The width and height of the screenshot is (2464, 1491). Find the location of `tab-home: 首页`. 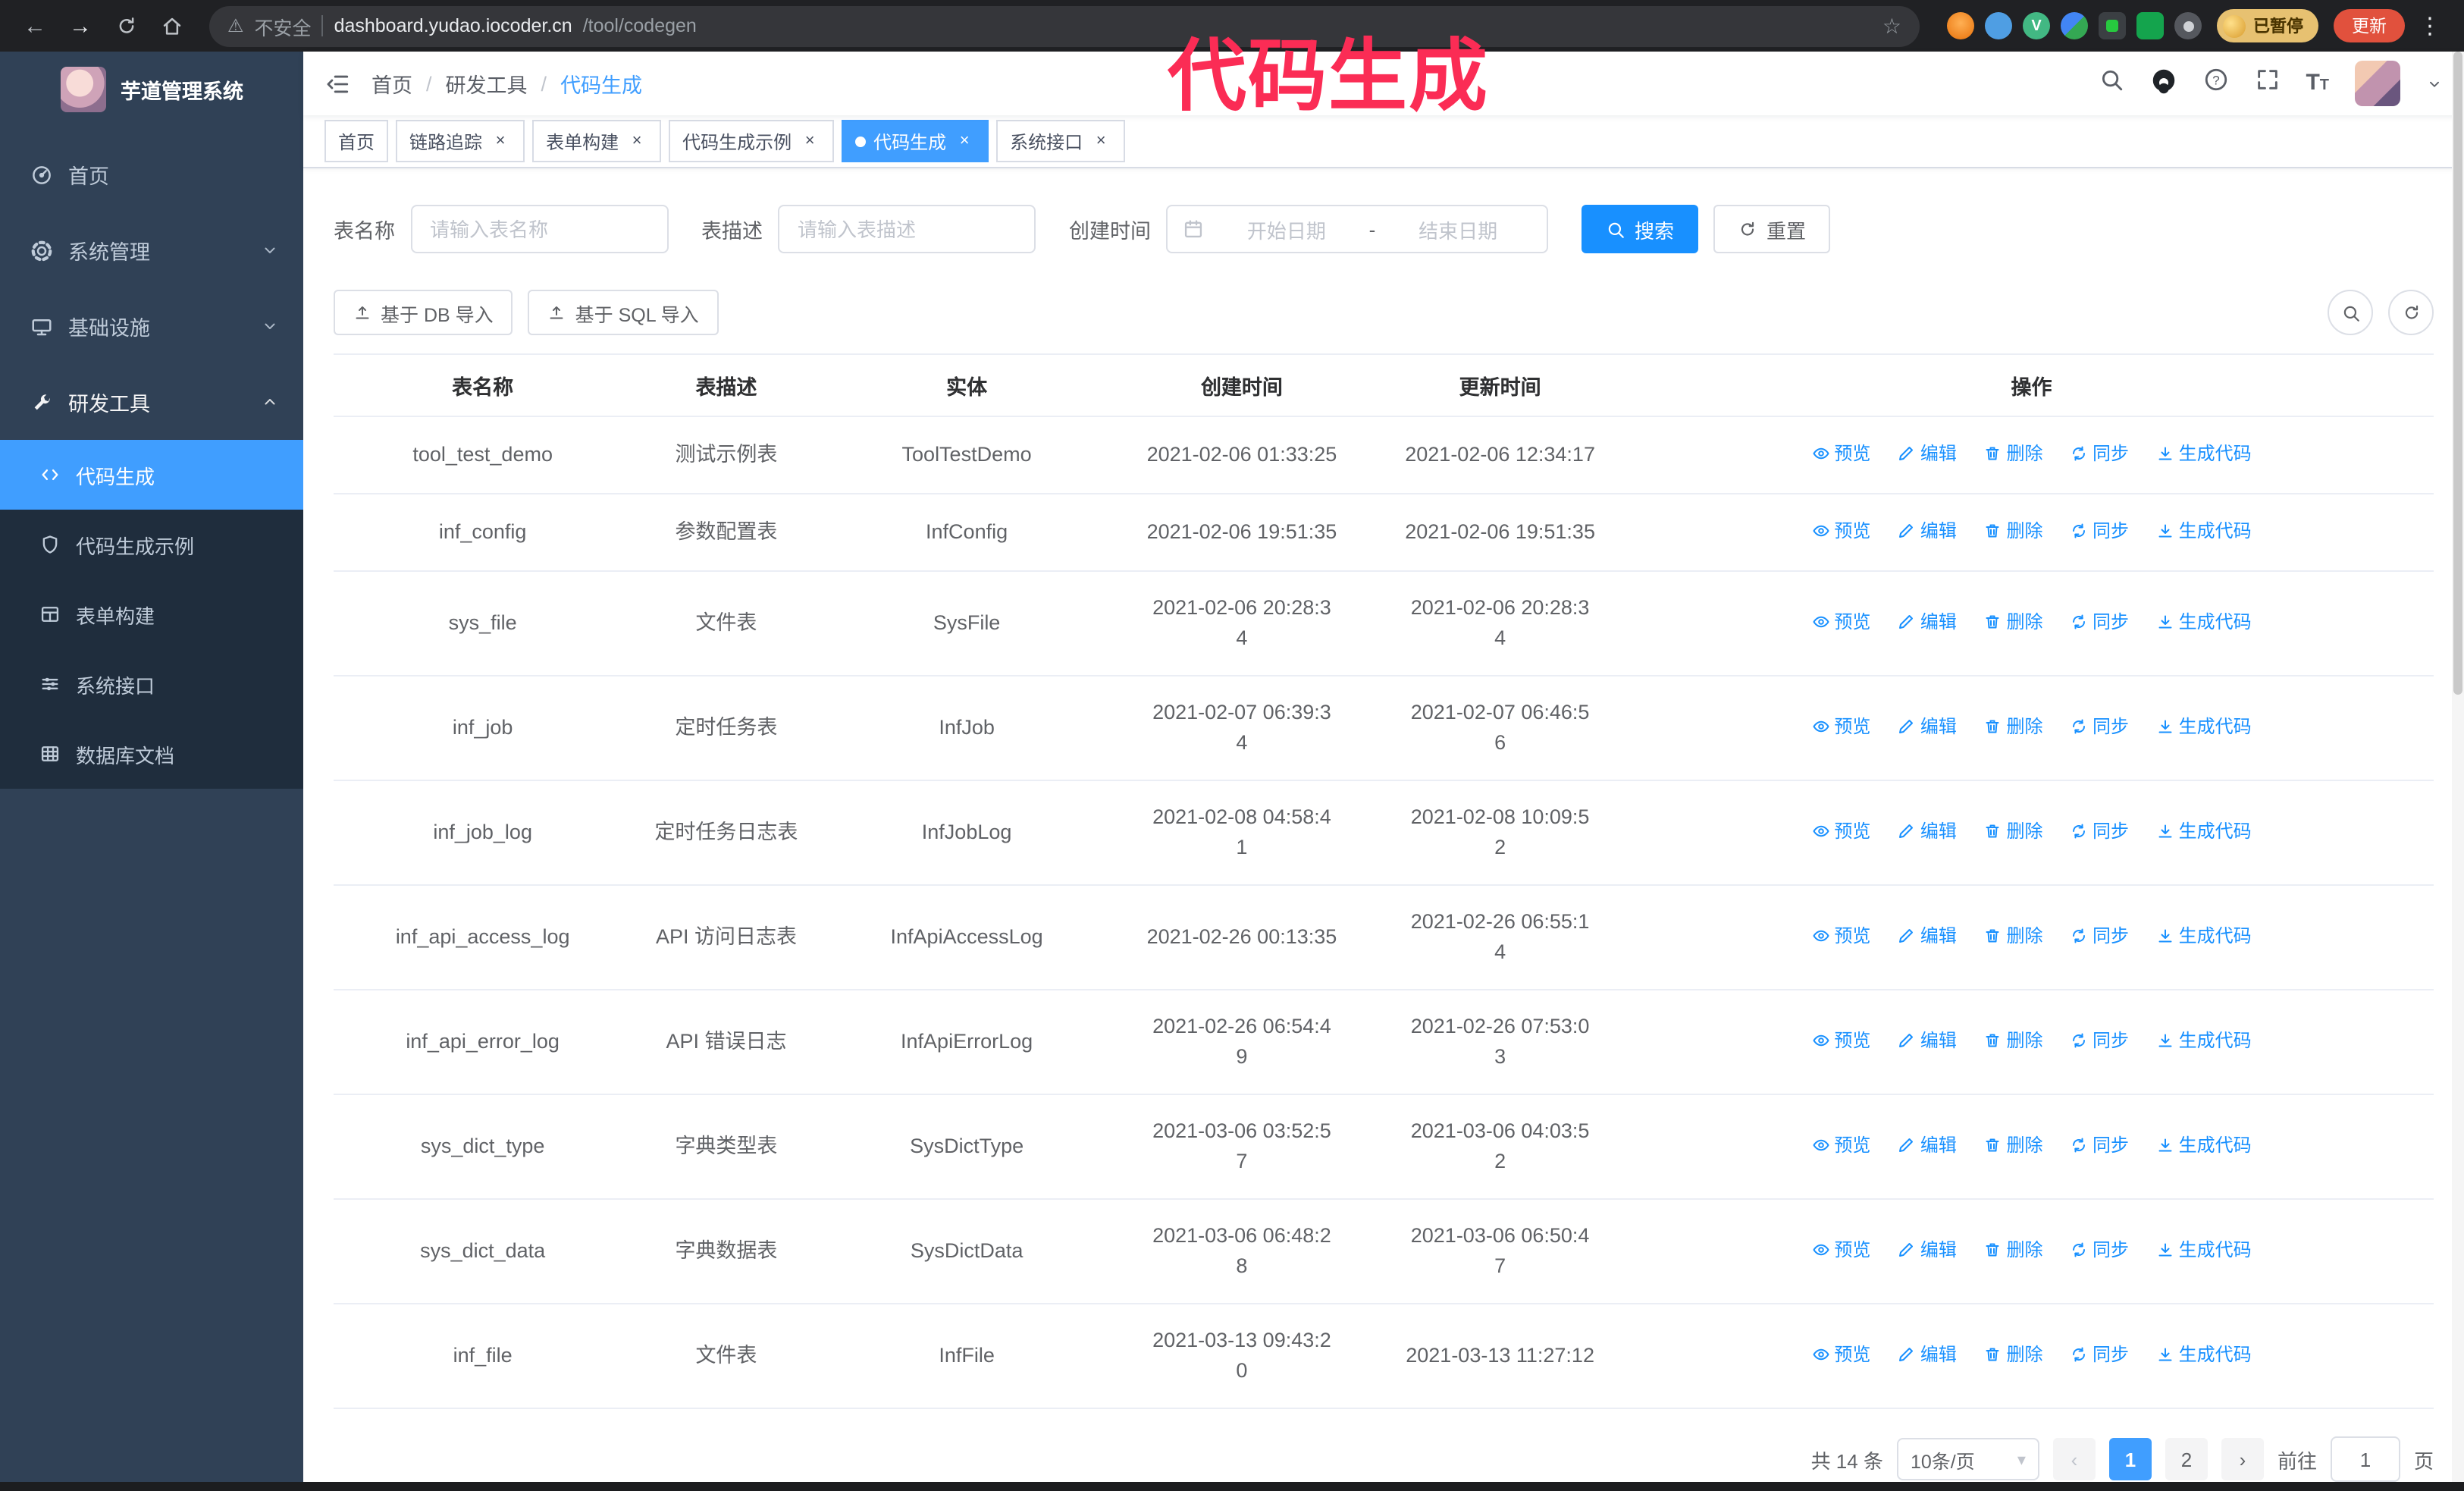

tab-home: 首页 is located at coordinates (356, 141).